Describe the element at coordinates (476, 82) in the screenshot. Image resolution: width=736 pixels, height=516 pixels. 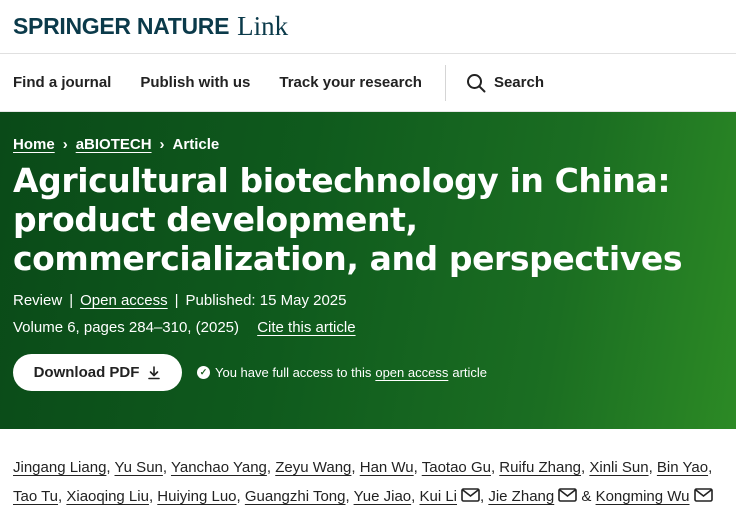
I see `search-icon` at that location.